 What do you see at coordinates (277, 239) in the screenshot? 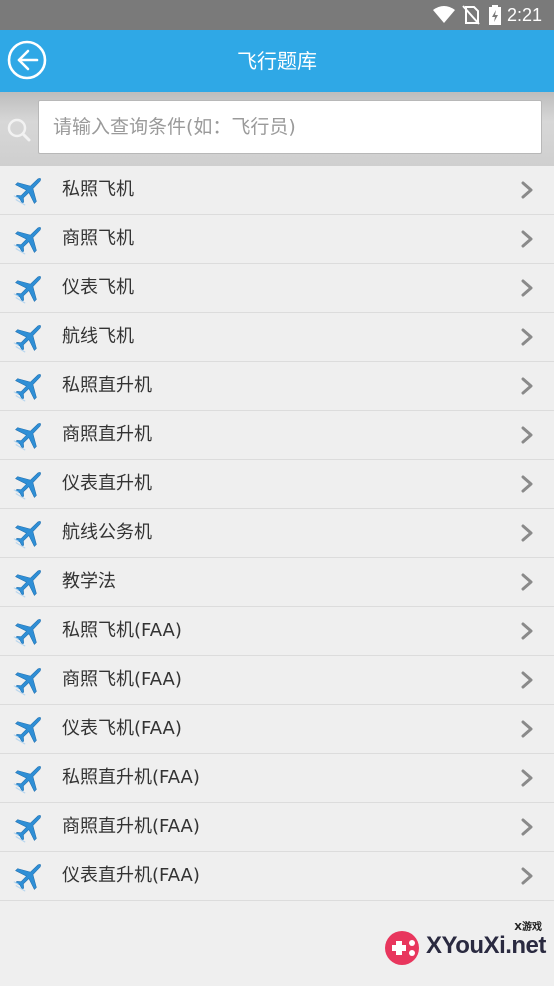
I see `list-item: 商照飞机` at bounding box center [277, 239].